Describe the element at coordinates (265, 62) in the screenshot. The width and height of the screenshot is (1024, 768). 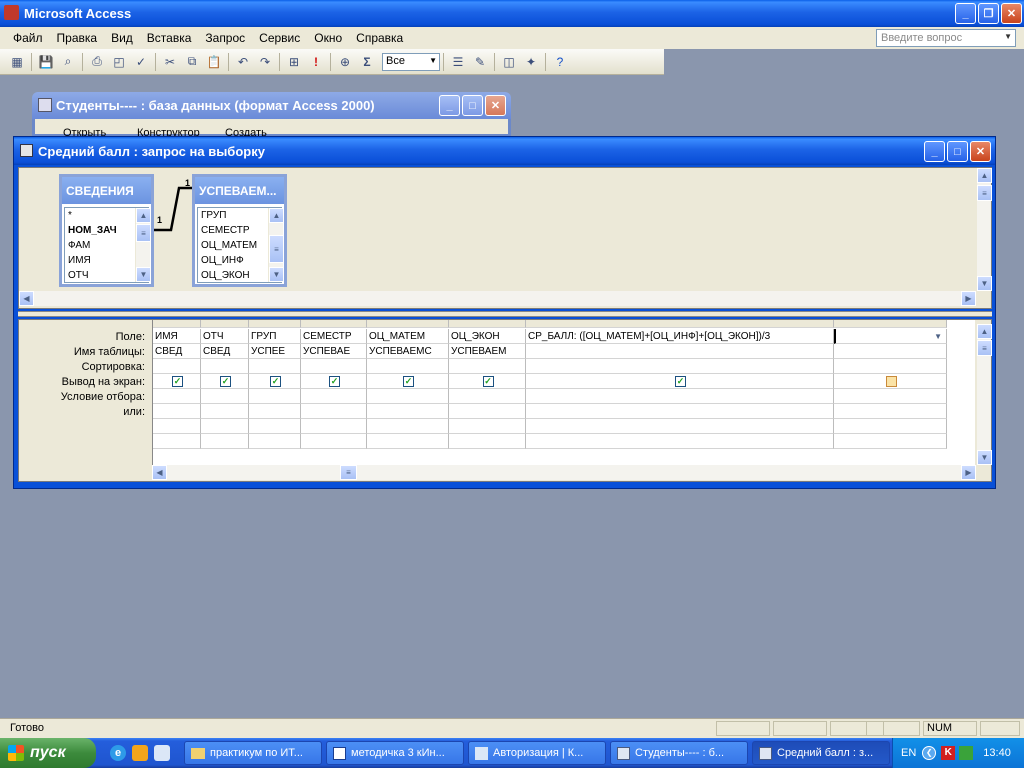
I see `redo-icon: ↷` at that location.